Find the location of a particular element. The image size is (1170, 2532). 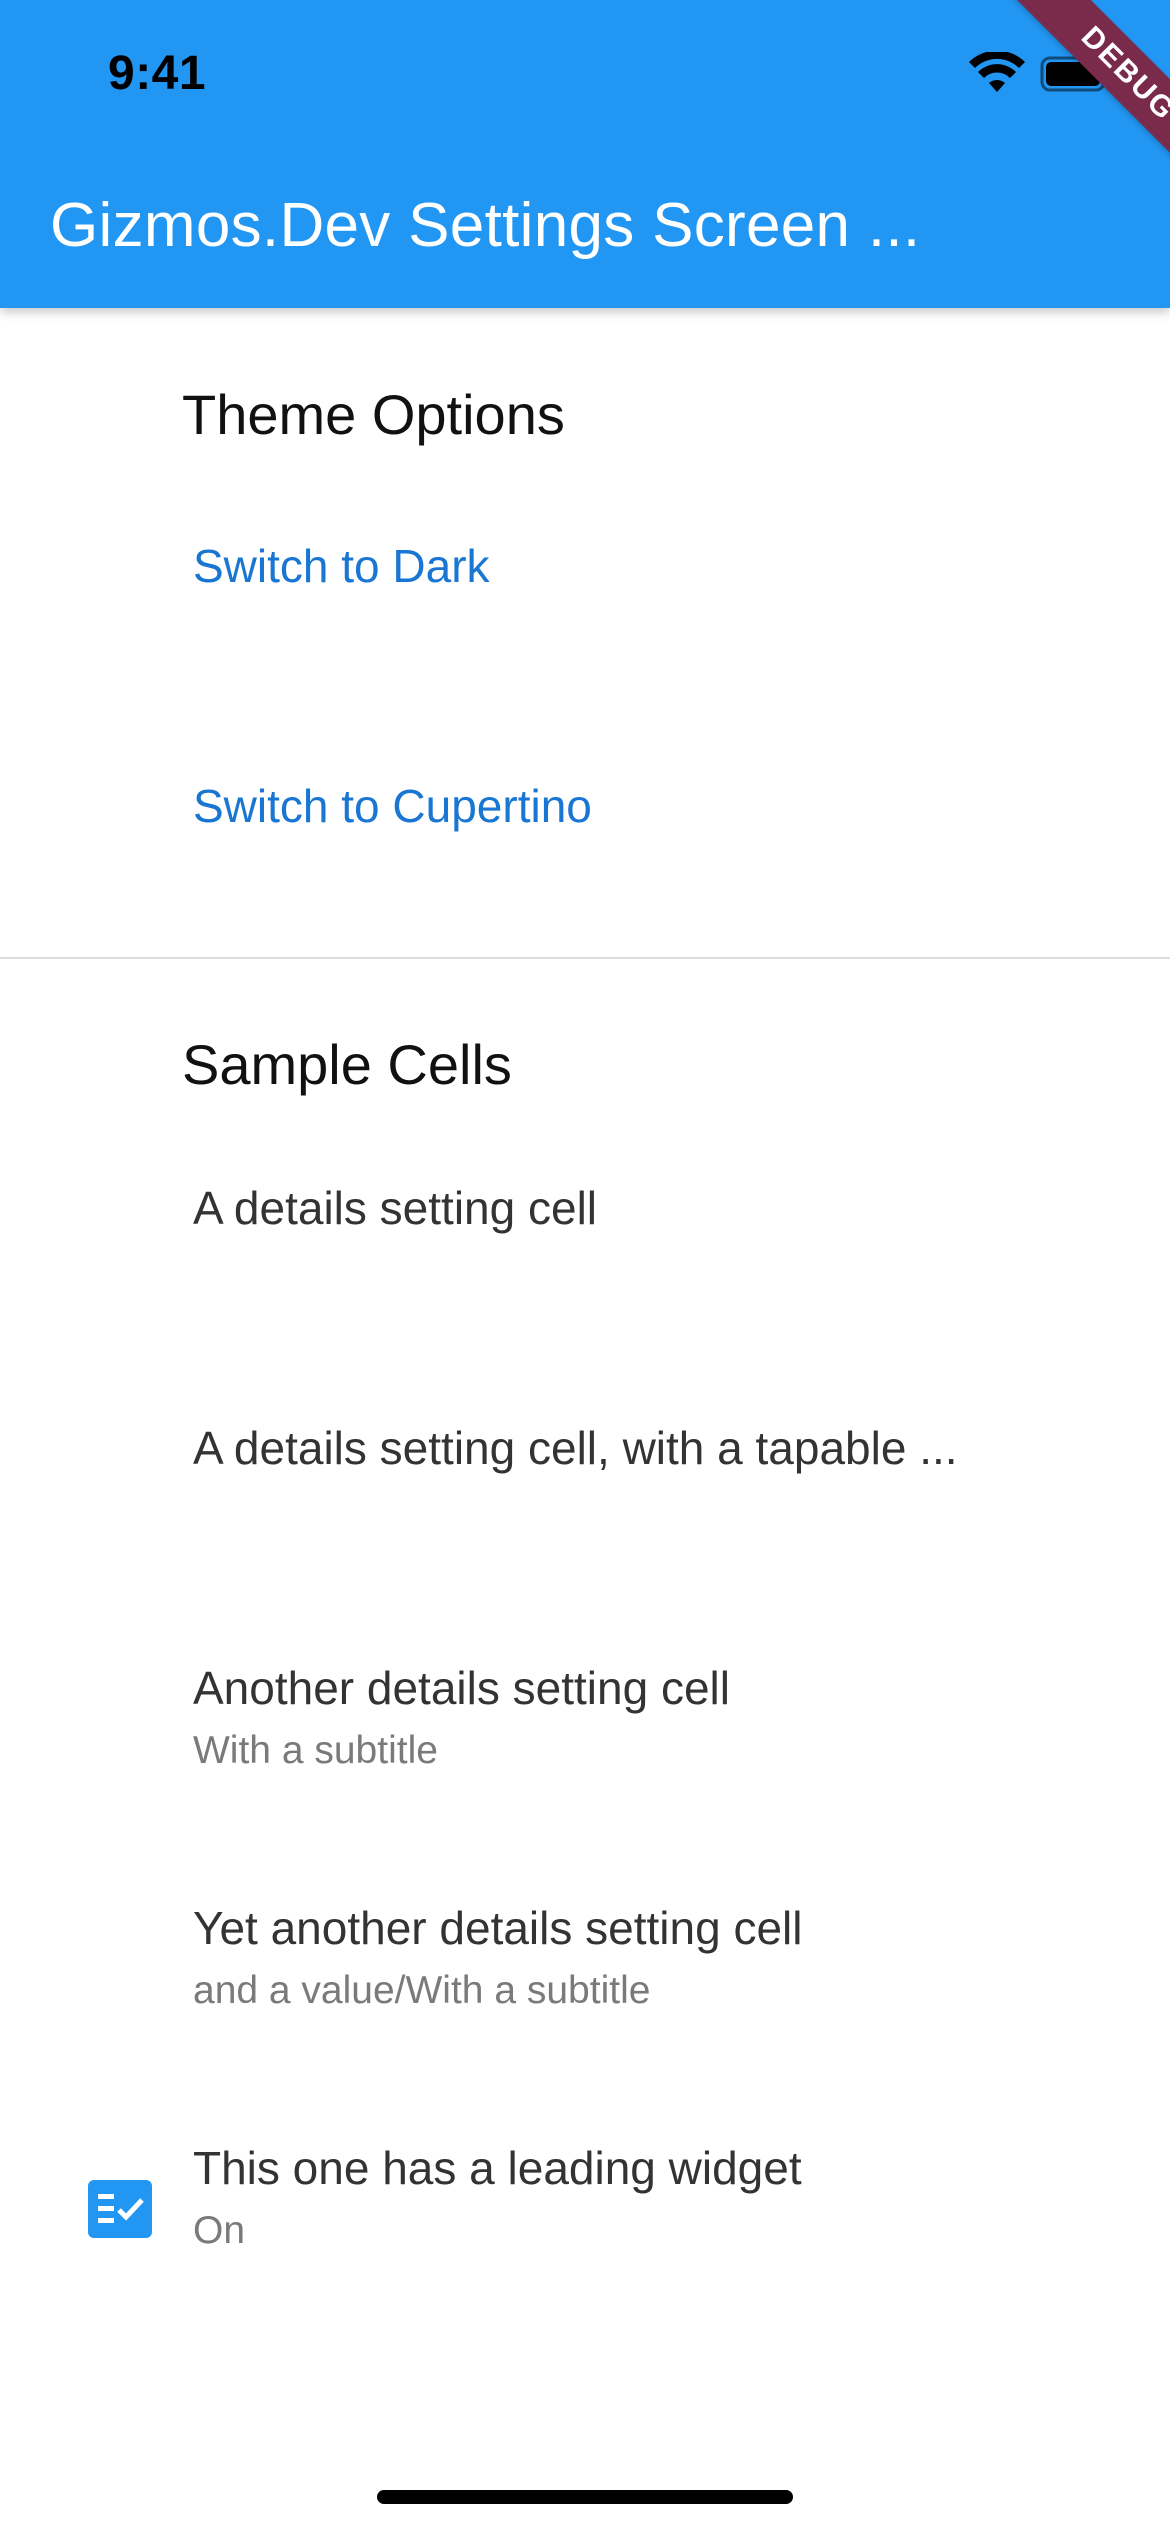

section-title-sample-cells: Sample Cells is located at coordinates (347, 1064).